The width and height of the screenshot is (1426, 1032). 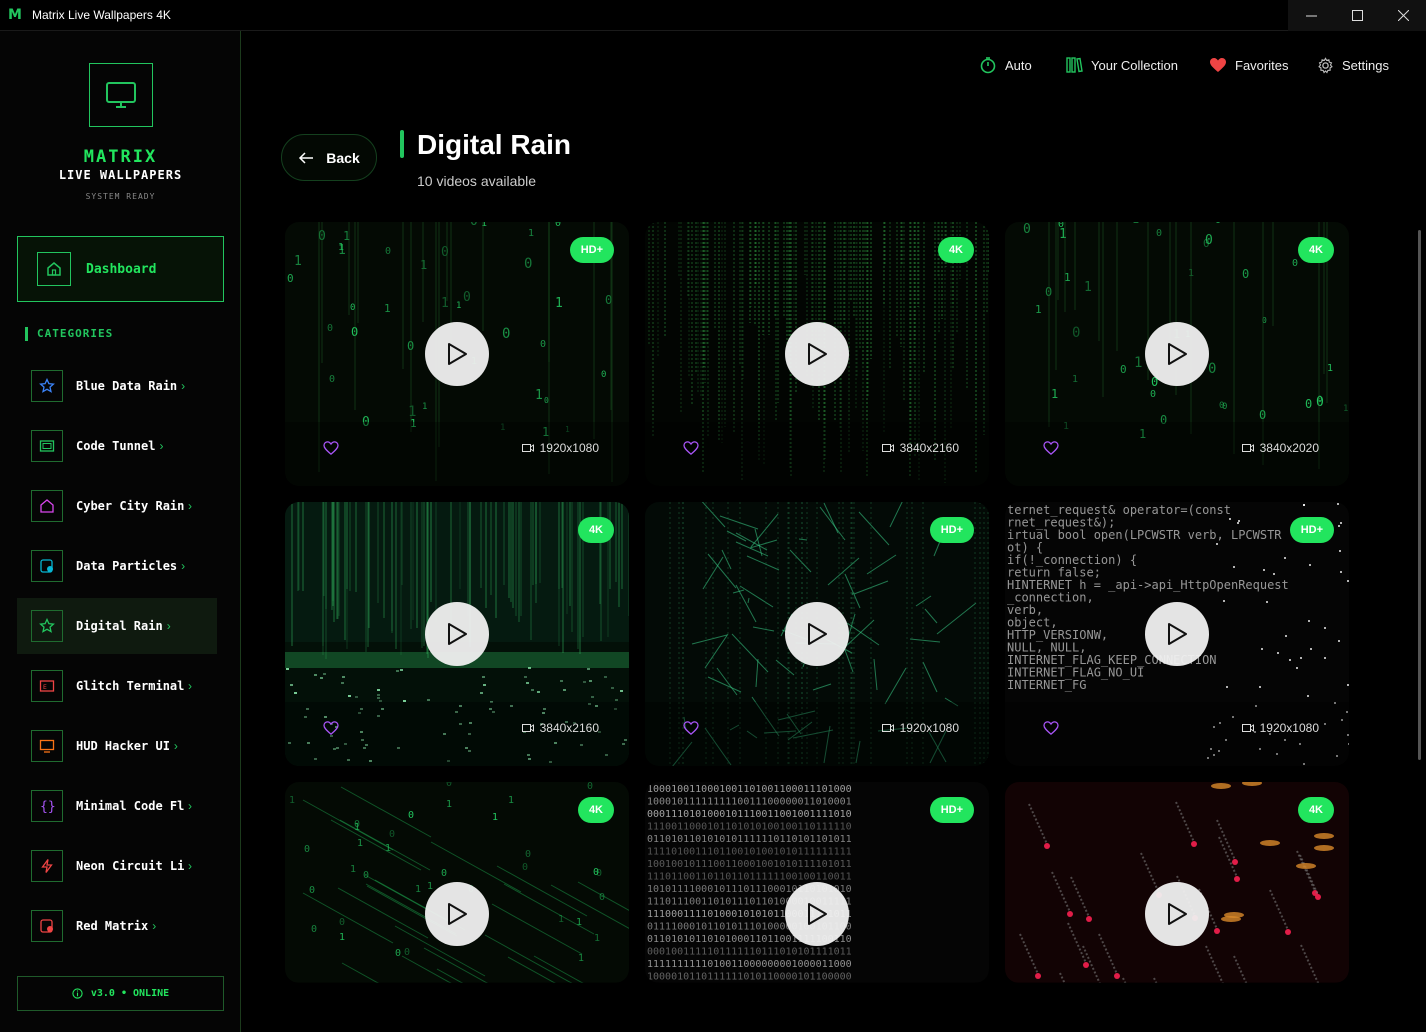 I want to click on sidebar-item-code-tunnel: Code Tunnel ›, so click(x=117, y=446).